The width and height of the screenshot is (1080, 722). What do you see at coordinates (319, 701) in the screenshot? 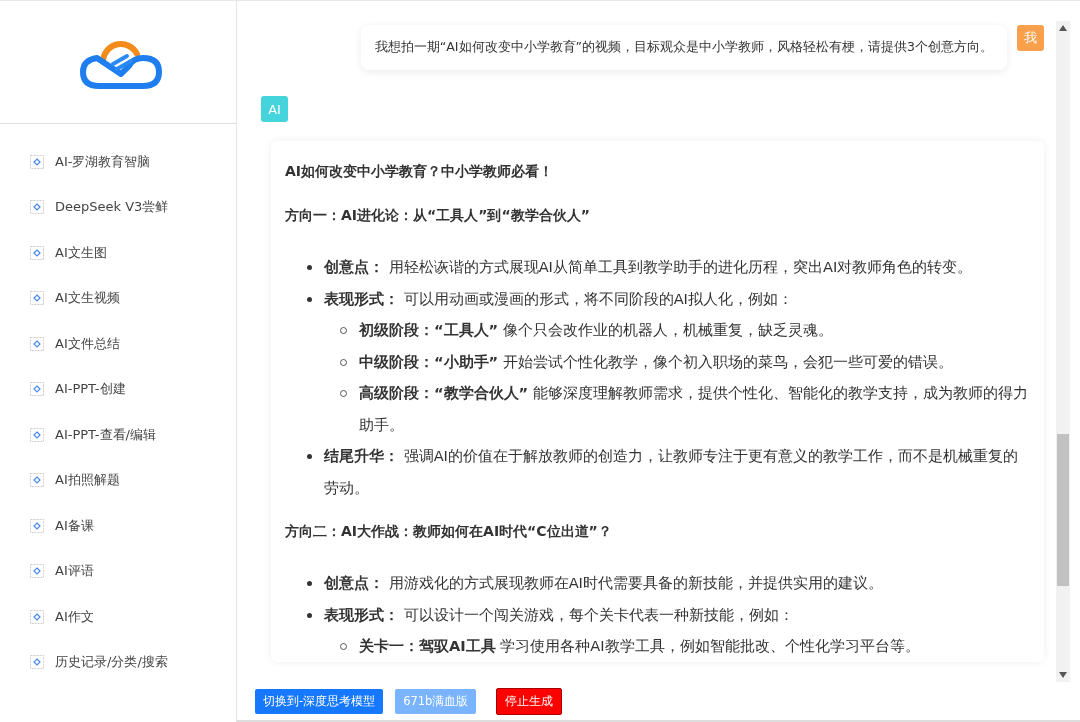
I see `action-button: 切换到-深度思考模型` at bounding box center [319, 701].